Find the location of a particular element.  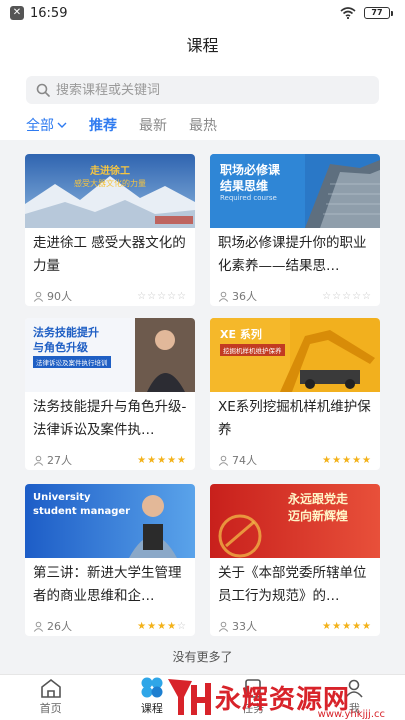

banner-text: University is located at coordinates (62, 497).